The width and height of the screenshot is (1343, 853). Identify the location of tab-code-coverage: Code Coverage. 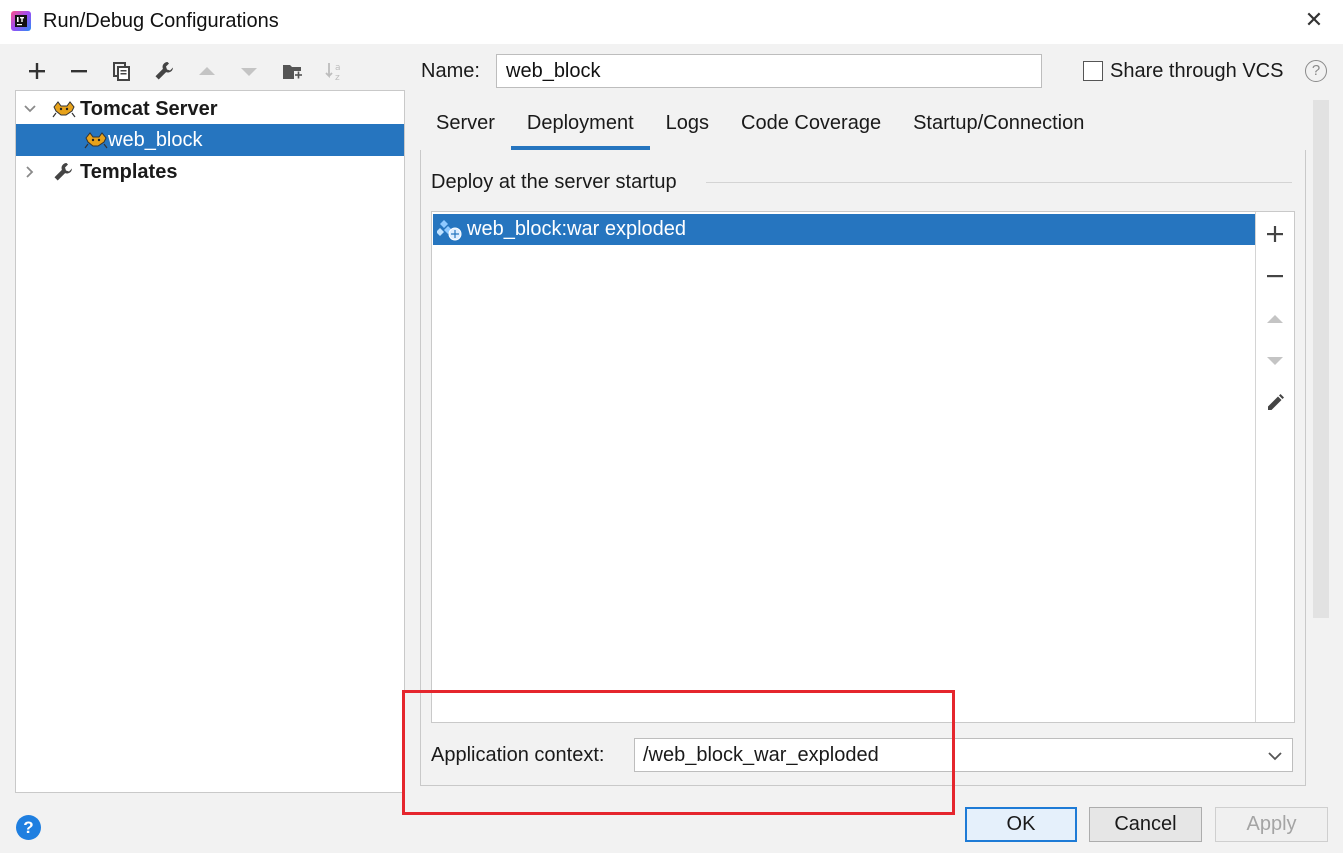
(811, 125).